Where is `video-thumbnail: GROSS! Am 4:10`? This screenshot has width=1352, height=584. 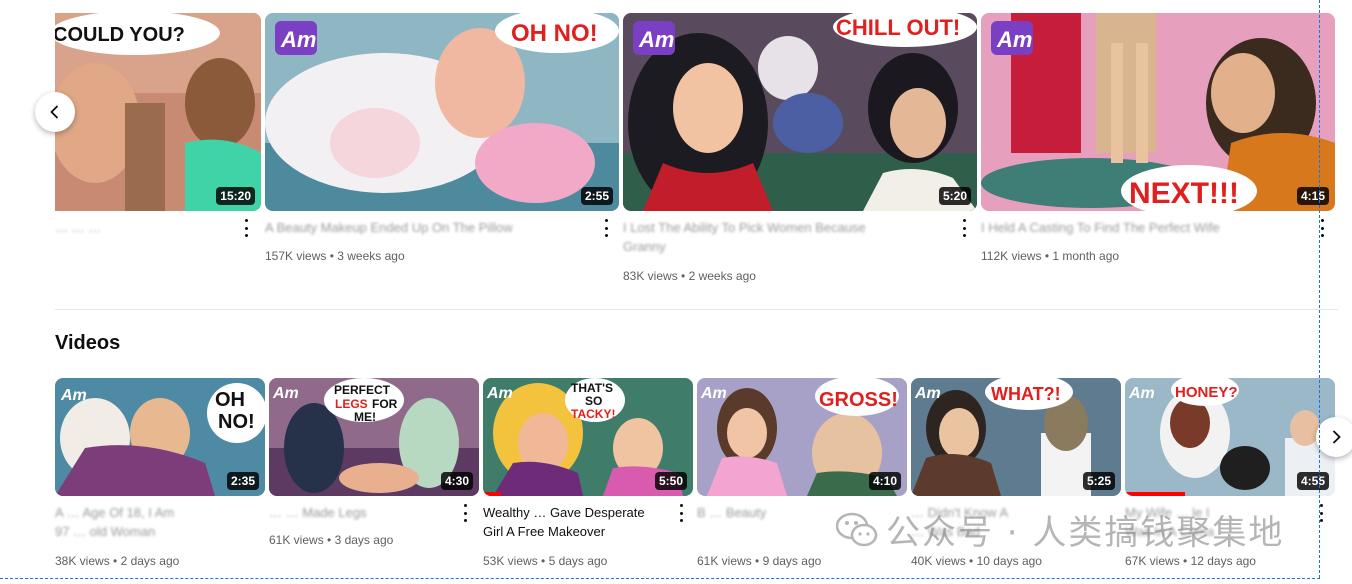 video-thumbnail: GROSS! Am 4:10 is located at coordinates (802, 437).